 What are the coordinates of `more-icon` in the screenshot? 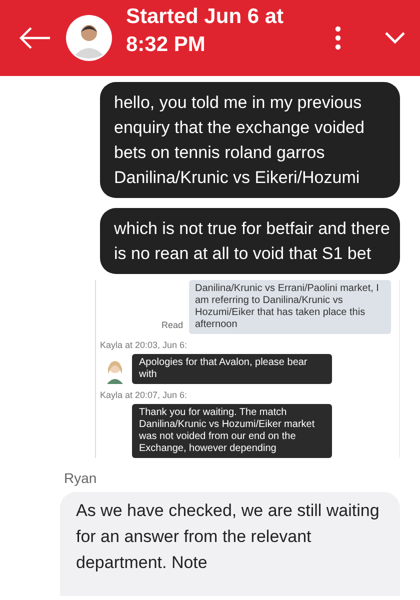 It's located at (338, 38).